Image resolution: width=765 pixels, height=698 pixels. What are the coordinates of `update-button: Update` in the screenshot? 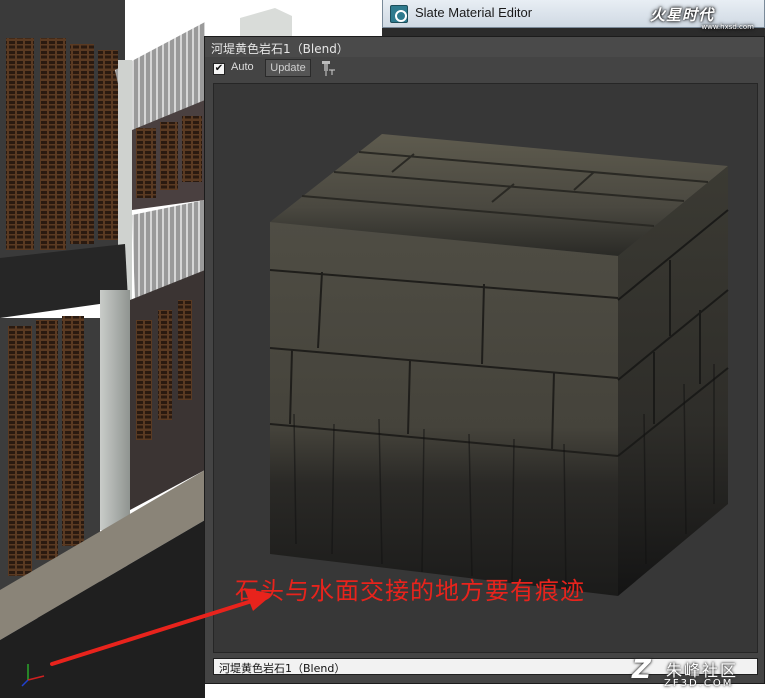 It's located at (288, 68).